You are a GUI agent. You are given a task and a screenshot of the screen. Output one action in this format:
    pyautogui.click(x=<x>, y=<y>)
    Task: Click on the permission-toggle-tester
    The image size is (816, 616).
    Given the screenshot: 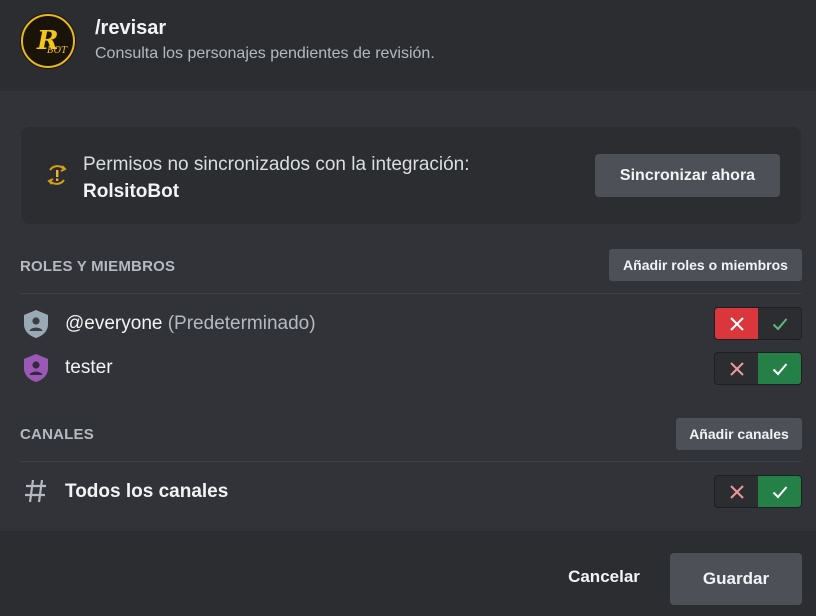 What is the action you would take?
    pyautogui.click(x=758, y=368)
    